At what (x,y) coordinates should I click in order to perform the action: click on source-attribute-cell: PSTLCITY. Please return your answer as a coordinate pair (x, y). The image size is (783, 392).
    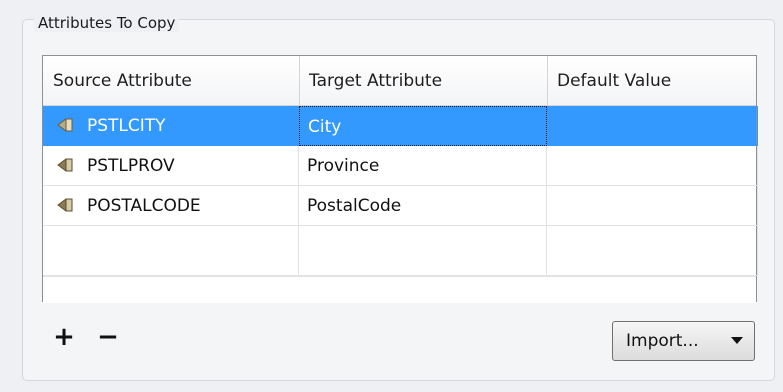
    Looking at the image, I should click on (171, 126).